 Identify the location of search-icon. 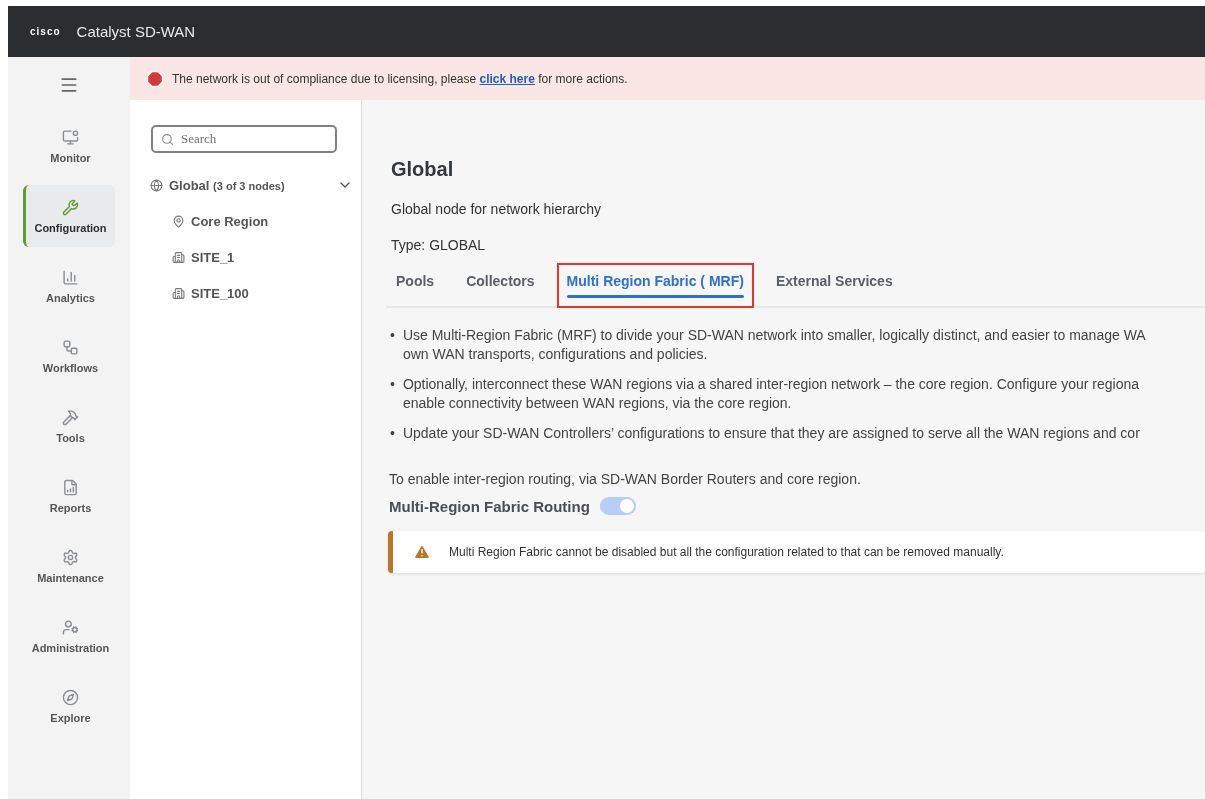
(167, 139).